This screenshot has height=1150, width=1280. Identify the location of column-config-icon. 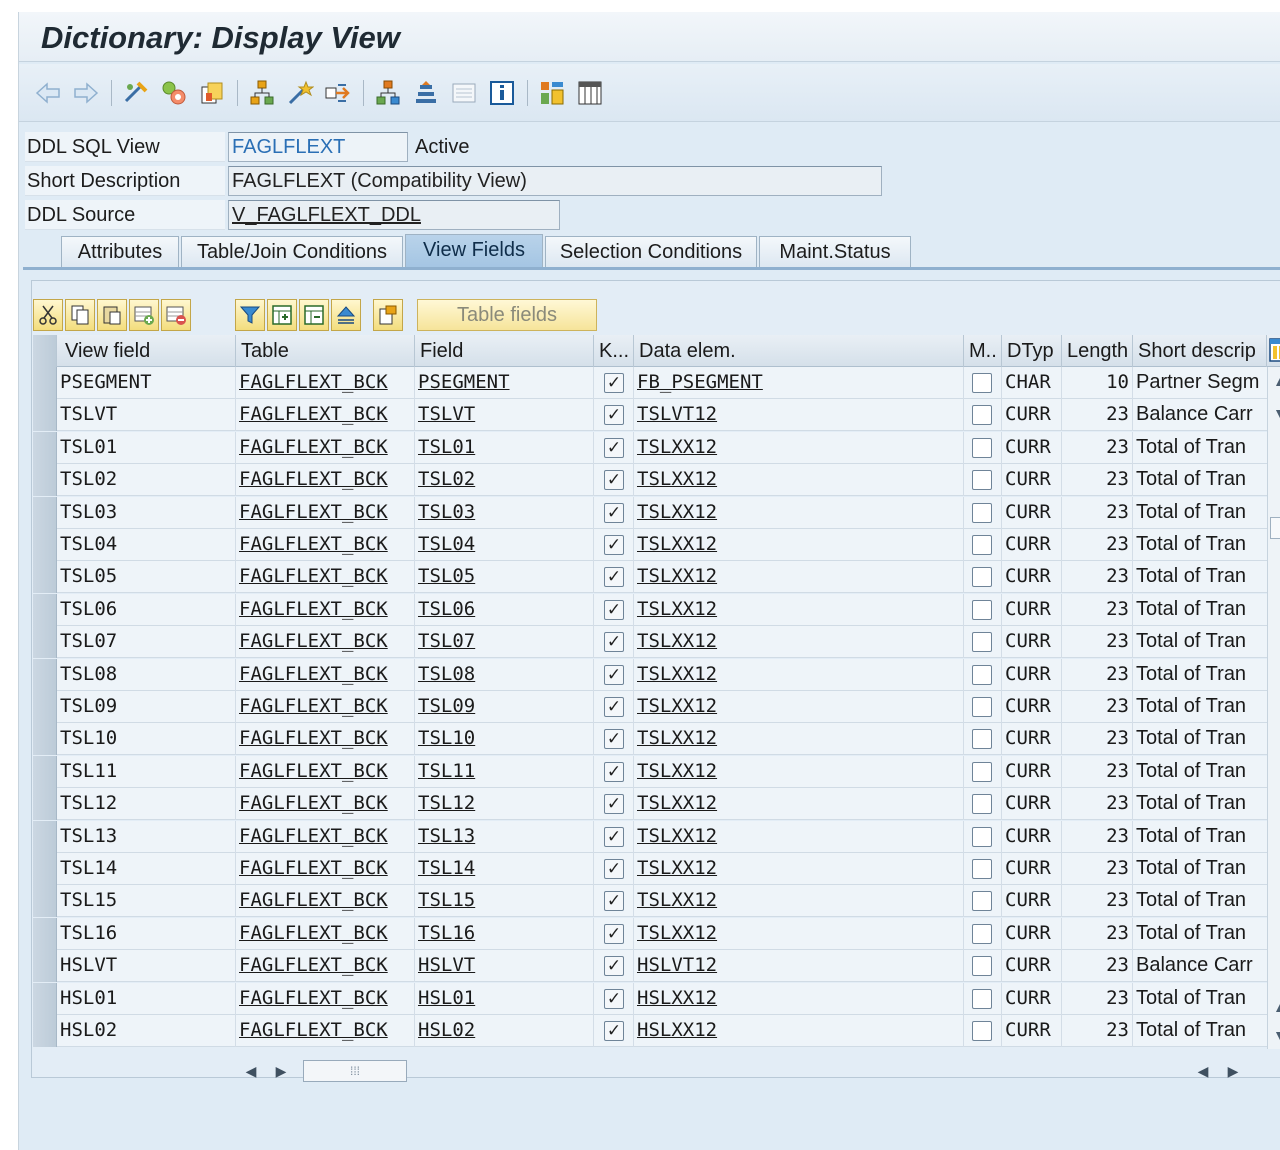
(1274, 351).